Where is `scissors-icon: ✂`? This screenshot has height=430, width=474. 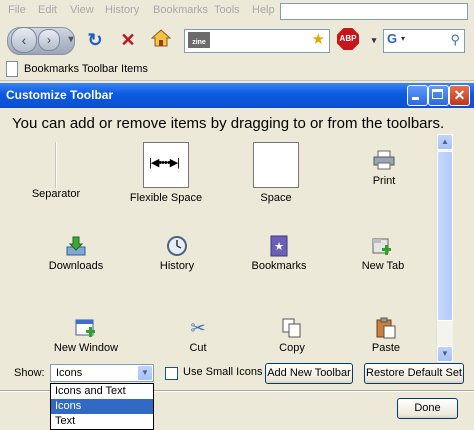
scissors-icon: ✂ is located at coordinates (198, 328).